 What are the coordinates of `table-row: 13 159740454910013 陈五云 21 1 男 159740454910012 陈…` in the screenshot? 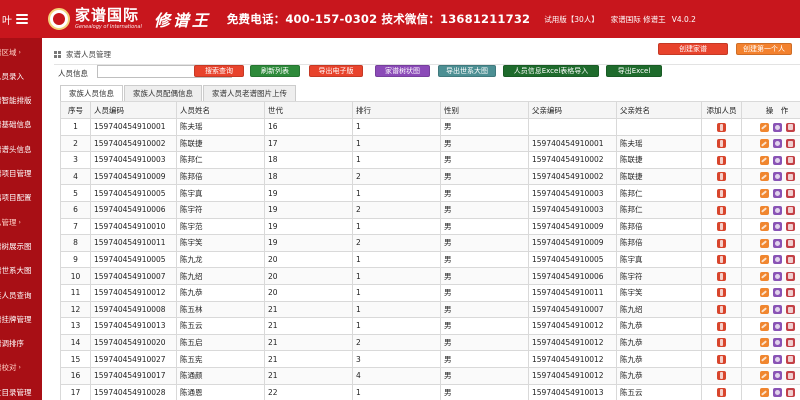 It's located at (430, 326).